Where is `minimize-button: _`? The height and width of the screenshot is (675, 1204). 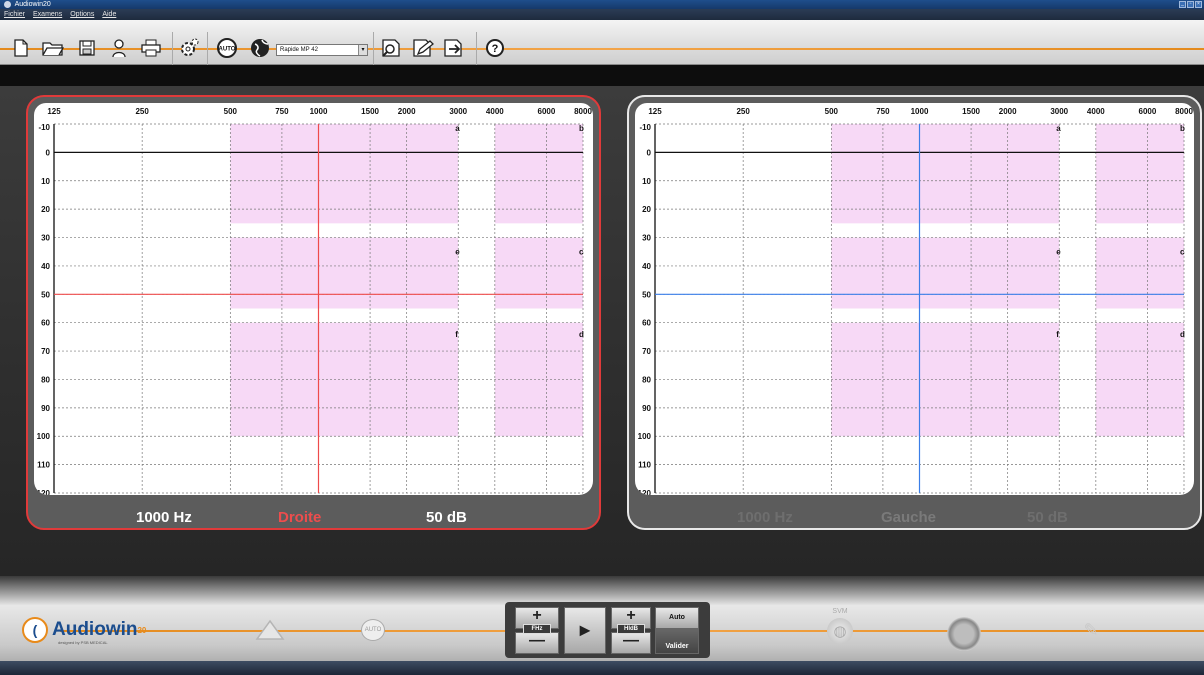 minimize-button: _ is located at coordinates (1182, 4).